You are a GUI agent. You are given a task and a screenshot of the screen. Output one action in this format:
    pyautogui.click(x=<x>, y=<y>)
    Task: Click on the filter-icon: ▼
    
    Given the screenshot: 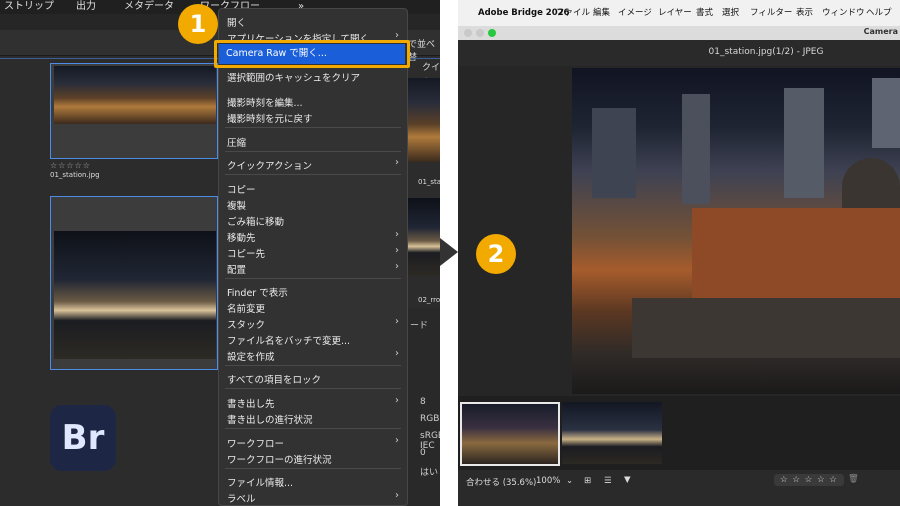 What is the action you would take?
    pyautogui.click(x=627, y=480)
    